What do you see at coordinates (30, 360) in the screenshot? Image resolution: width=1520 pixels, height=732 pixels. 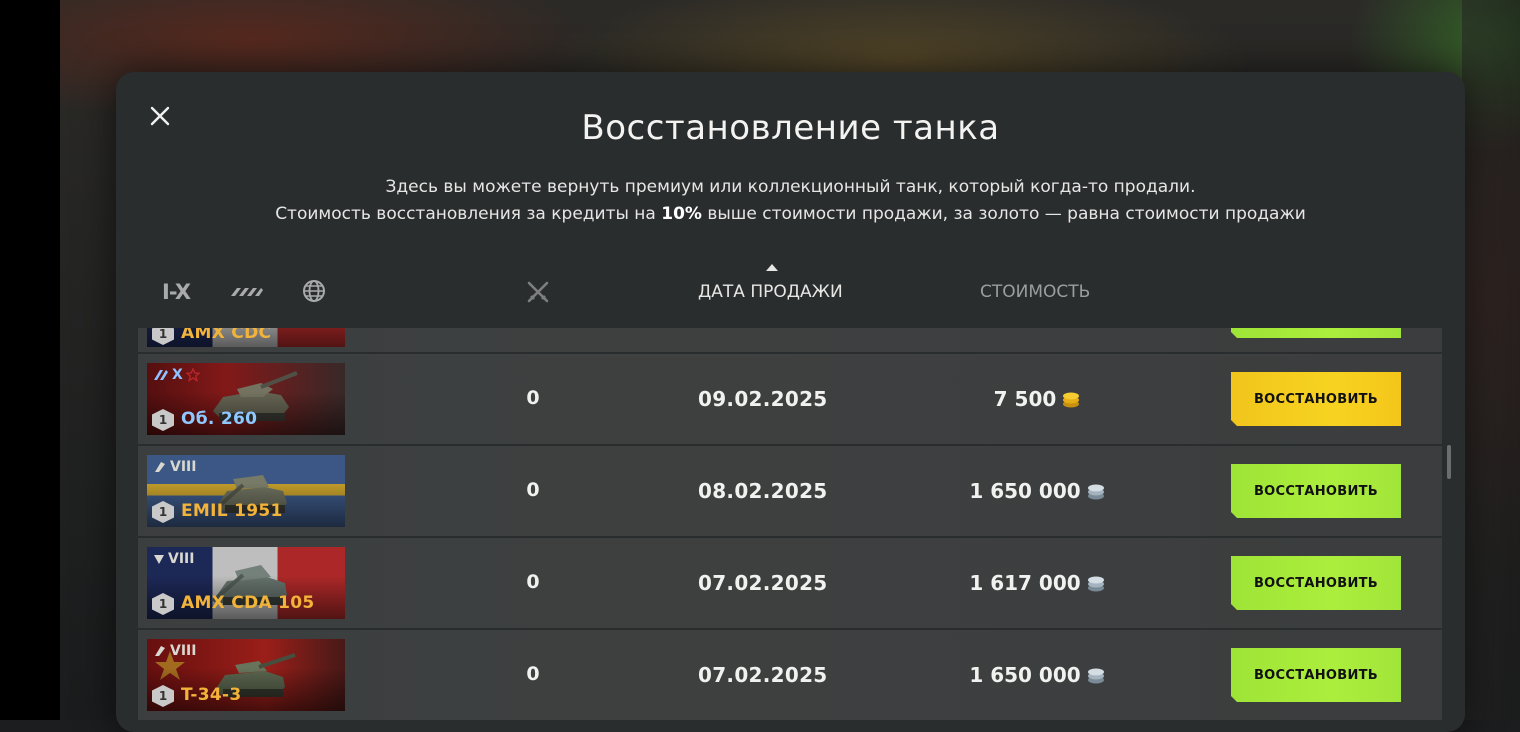 I see `left-black-bar` at bounding box center [30, 360].